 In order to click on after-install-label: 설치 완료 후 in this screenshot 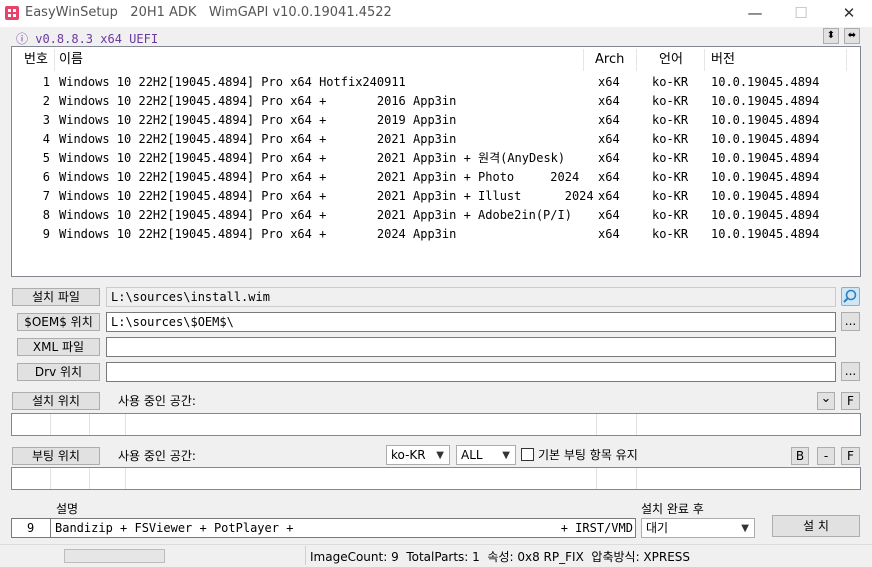, I will do `click(672, 509)`.